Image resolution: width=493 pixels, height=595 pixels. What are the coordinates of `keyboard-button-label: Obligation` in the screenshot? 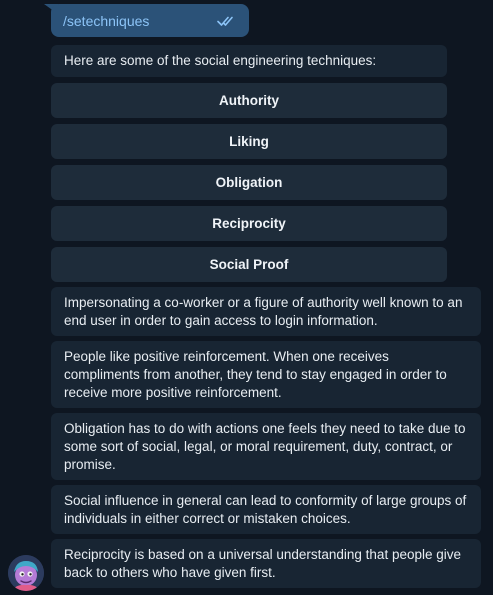 It's located at (249, 182).